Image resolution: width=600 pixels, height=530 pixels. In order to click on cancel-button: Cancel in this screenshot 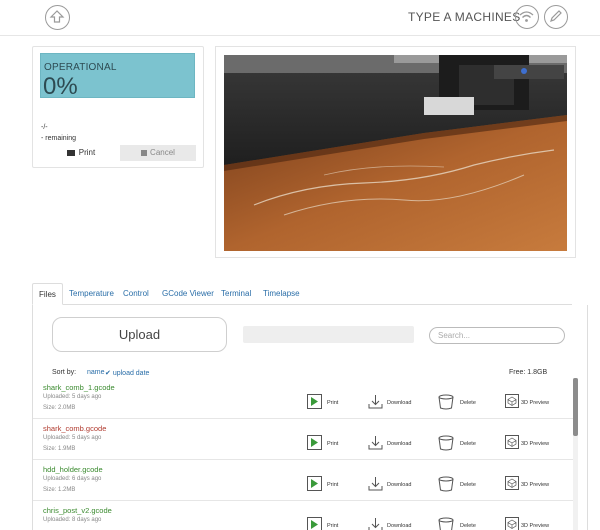, I will do `click(158, 153)`.